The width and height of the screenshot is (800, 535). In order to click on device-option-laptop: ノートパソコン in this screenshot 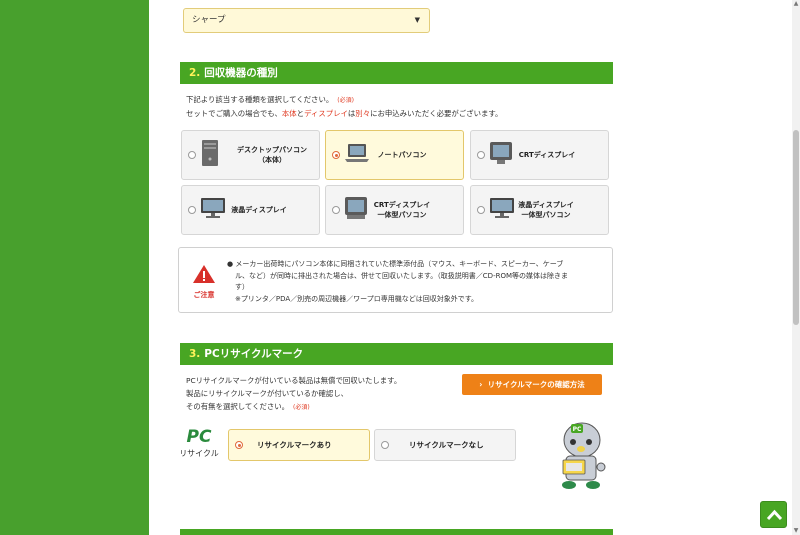, I will do `click(394, 155)`.